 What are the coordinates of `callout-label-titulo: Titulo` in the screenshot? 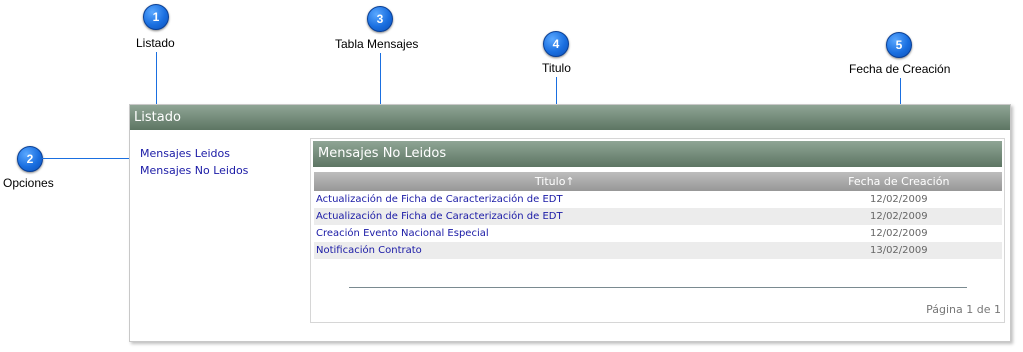 It's located at (556, 68).